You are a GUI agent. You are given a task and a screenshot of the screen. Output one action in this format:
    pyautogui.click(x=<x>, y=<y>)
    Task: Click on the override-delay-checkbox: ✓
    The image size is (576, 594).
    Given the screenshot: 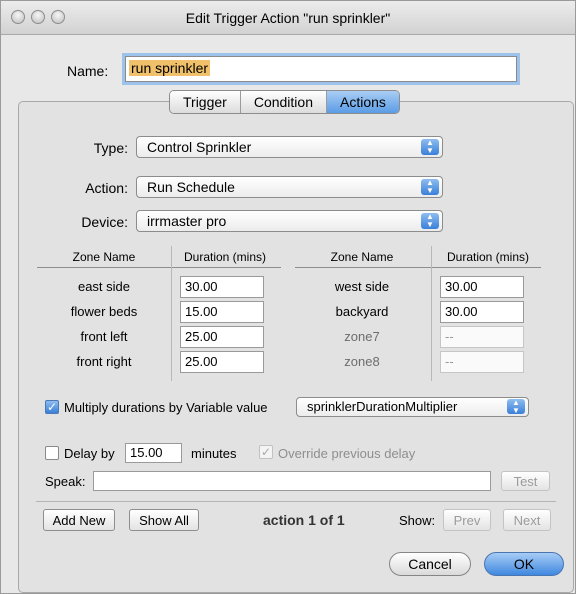 What is the action you would take?
    pyautogui.click(x=266, y=452)
    